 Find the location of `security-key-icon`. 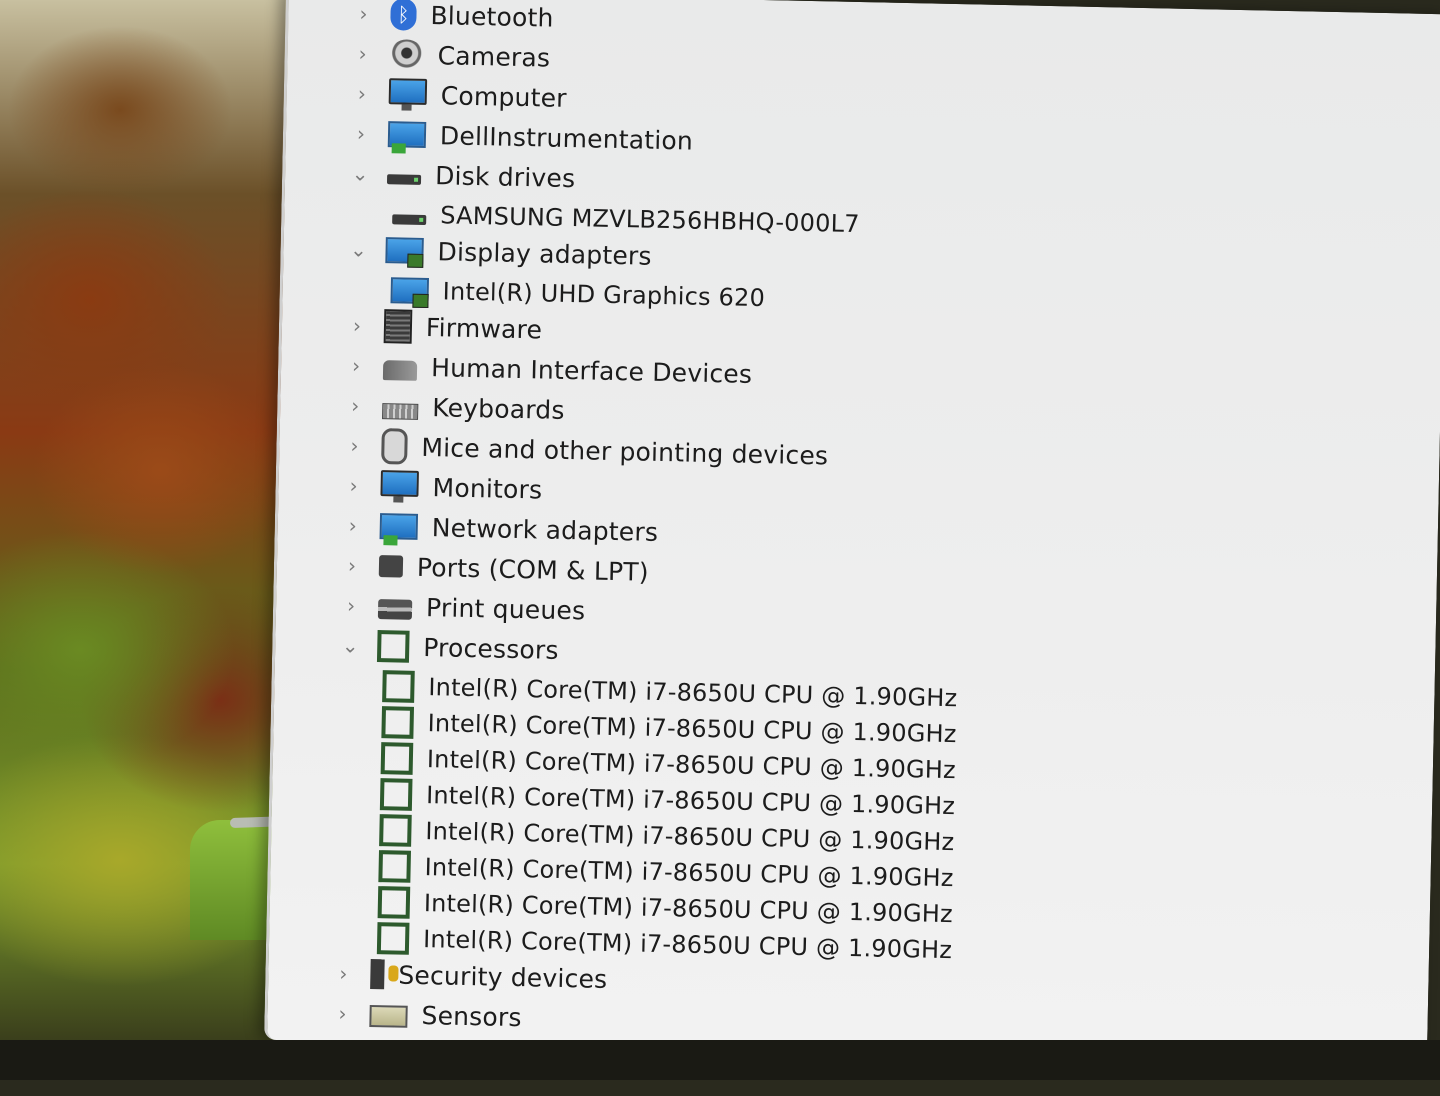

security-key-icon is located at coordinates (377, 974).